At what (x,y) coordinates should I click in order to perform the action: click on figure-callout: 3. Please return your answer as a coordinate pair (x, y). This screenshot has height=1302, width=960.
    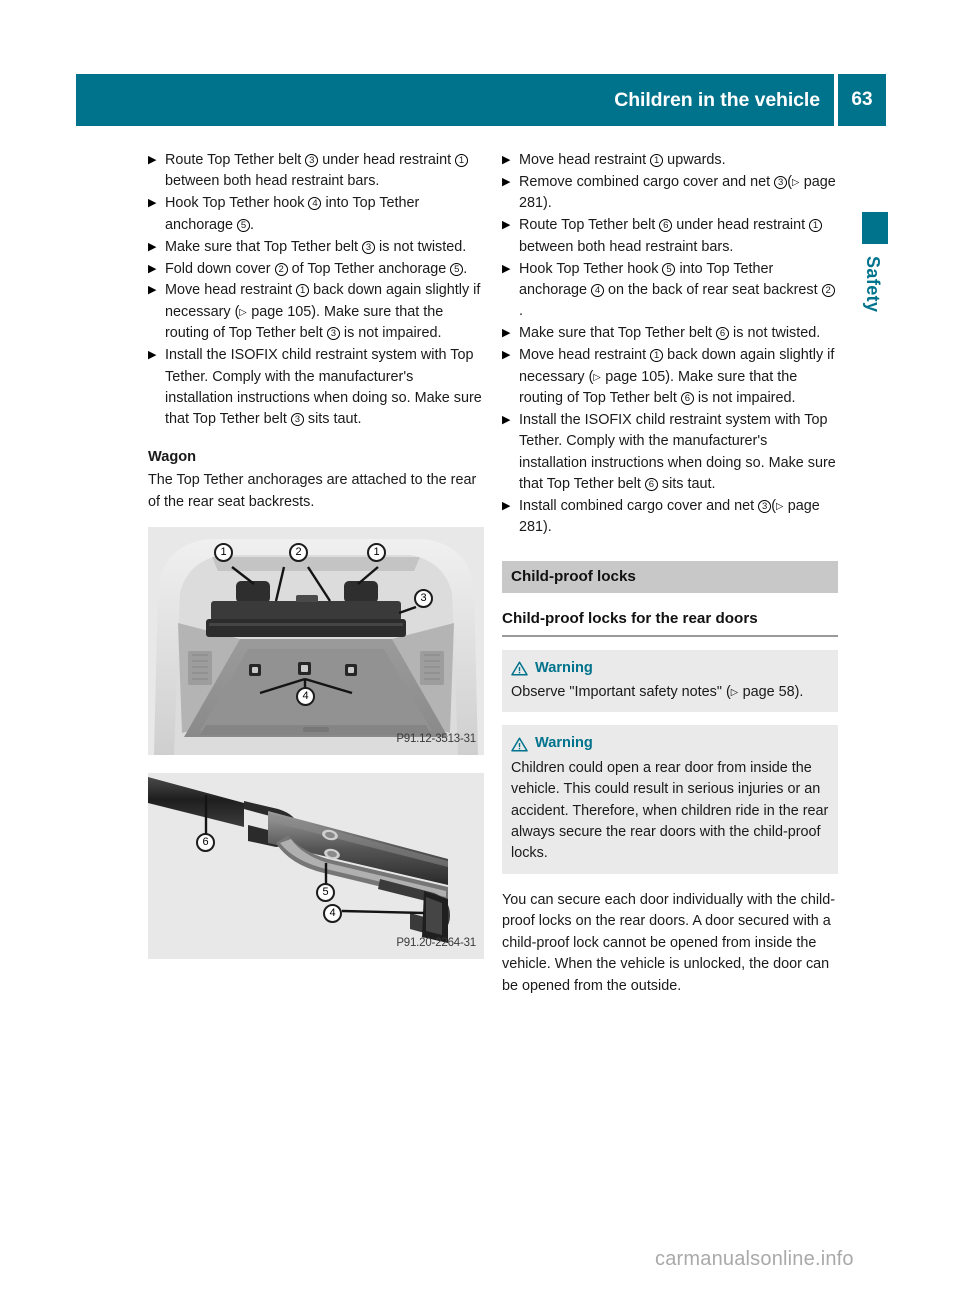
    Looking at the image, I should click on (423, 598).